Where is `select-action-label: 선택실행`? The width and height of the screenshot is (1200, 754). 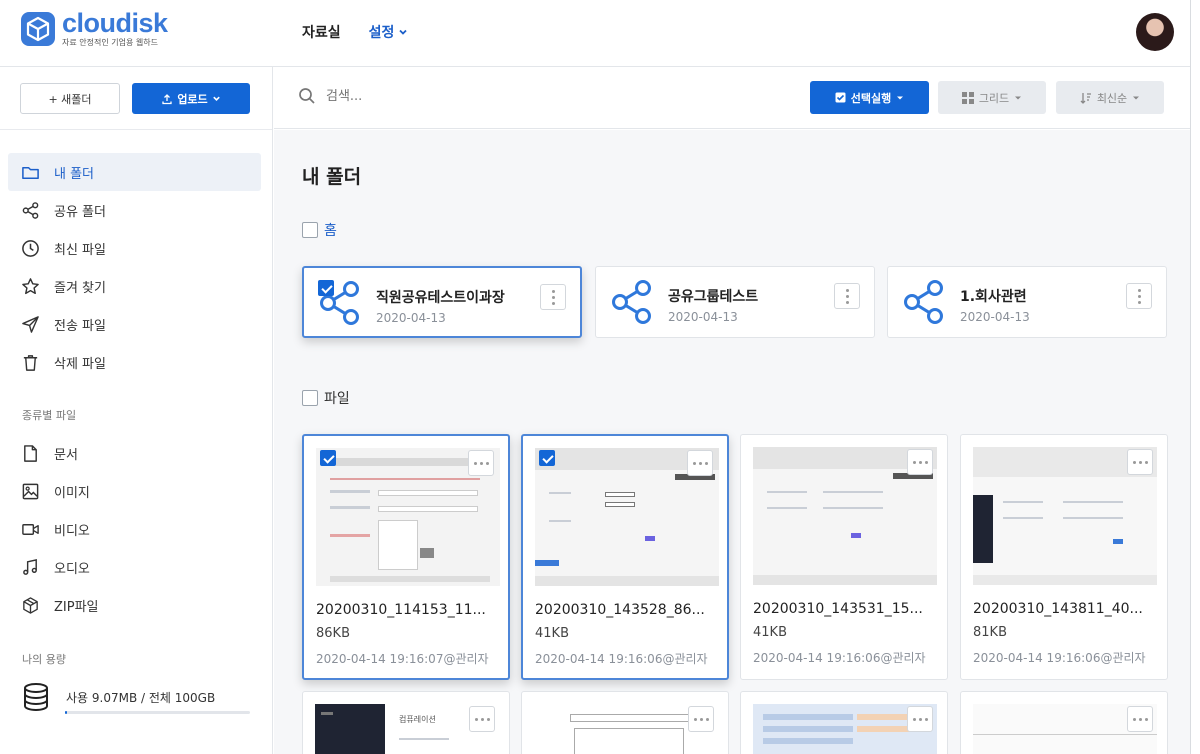
select-action-label: 선택실행 is located at coordinates (871, 98).